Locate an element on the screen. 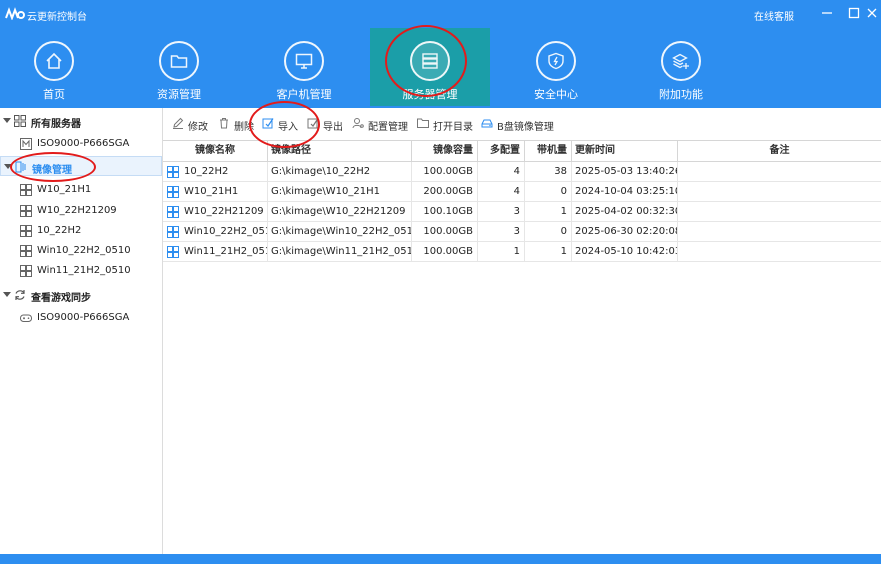 The width and height of the screenshot is (881, 564). col-header-updated: 更新时间 is located at coordinates (625, 151).